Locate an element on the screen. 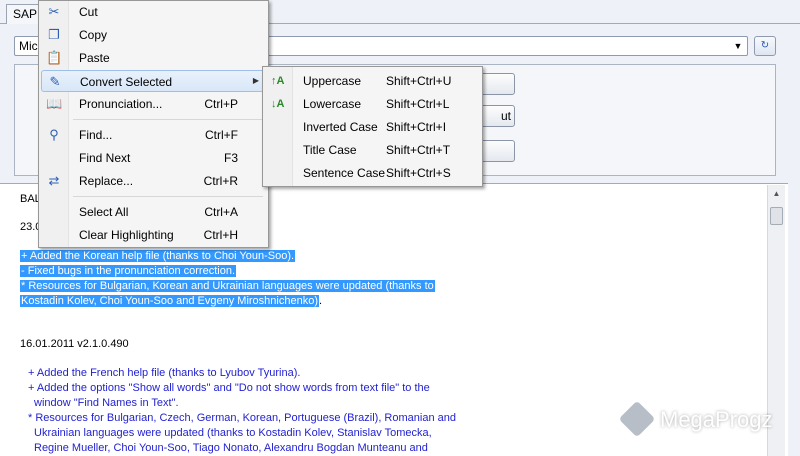 Image resolution: width=800 pixels, height=456 pixels. refresh-icon: ↻ is located at coordinates (765, 45).